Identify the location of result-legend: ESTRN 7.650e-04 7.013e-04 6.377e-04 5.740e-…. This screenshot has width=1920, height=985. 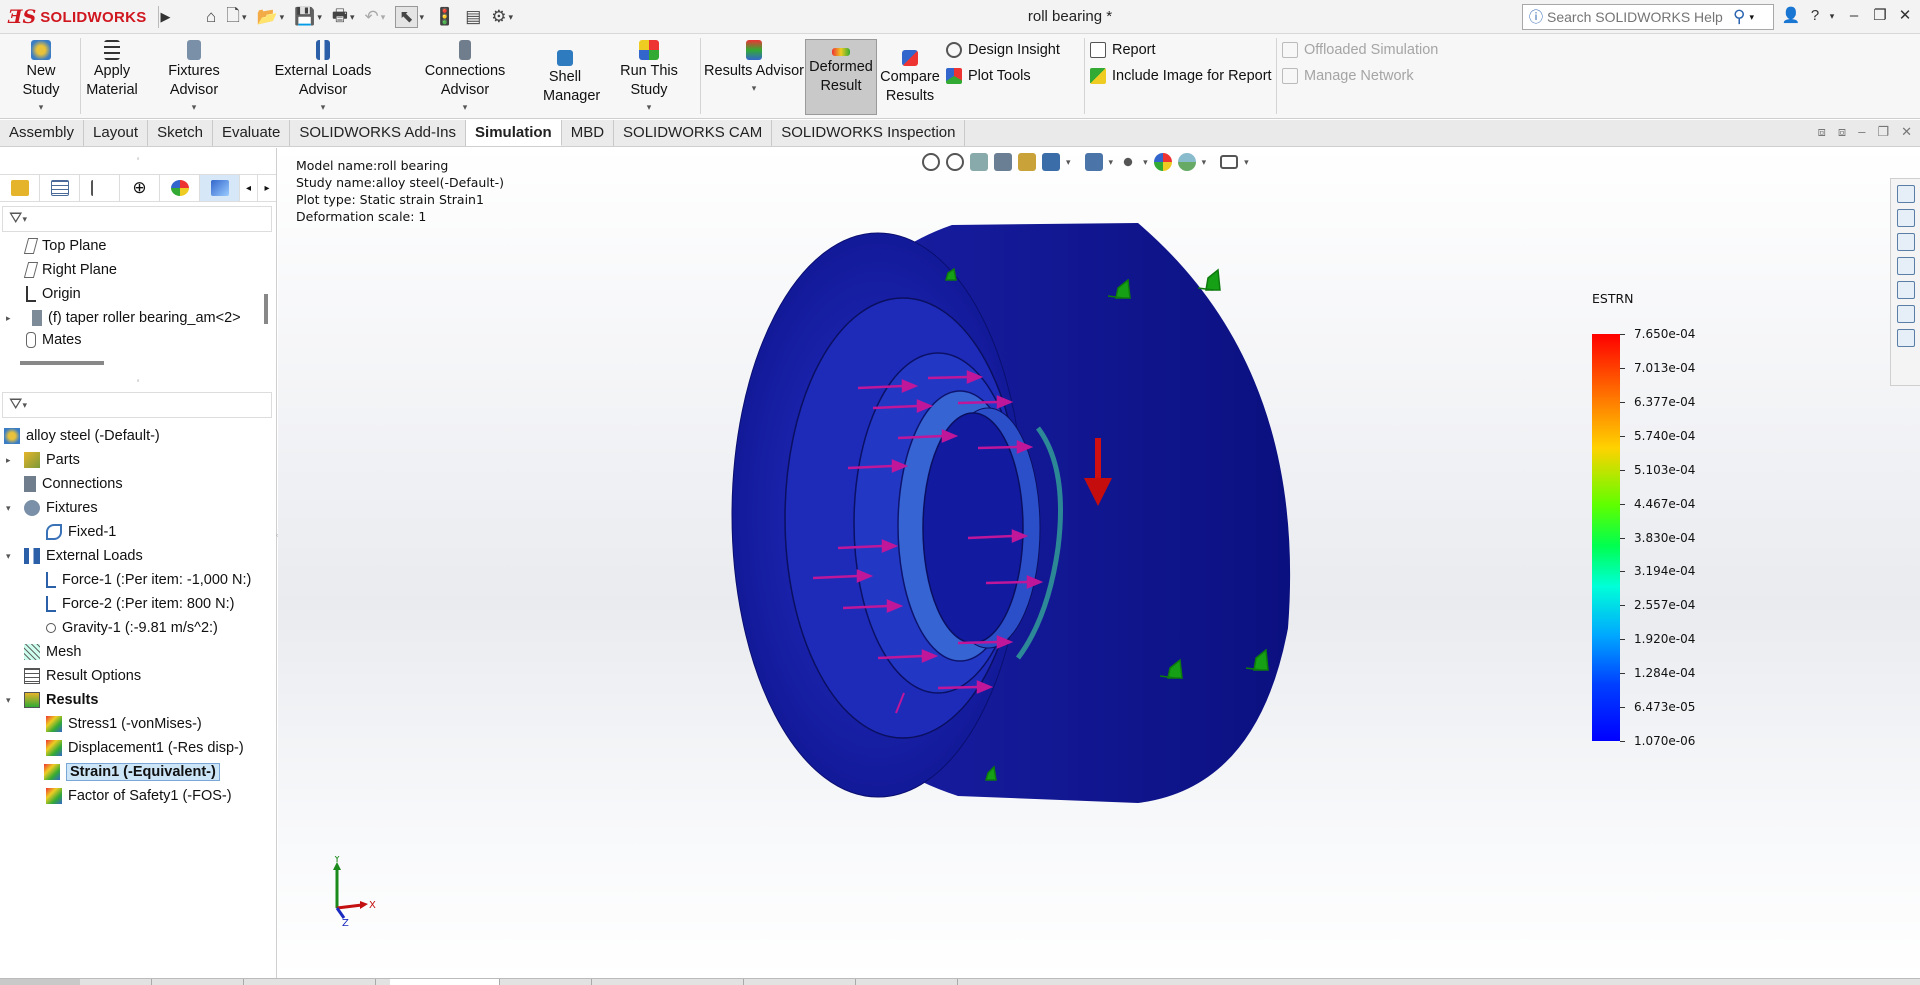
(1643, 519).